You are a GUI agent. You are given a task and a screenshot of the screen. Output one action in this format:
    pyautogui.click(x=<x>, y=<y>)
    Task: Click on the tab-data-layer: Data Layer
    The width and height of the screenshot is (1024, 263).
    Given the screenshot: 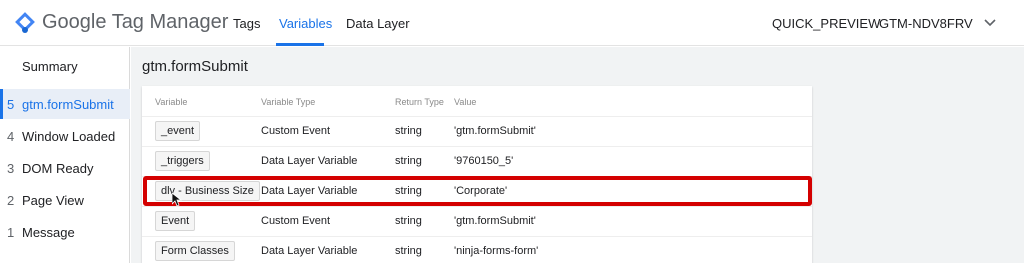 What is the action you would take?
    pyautogui.click(x=378, y=23)
    